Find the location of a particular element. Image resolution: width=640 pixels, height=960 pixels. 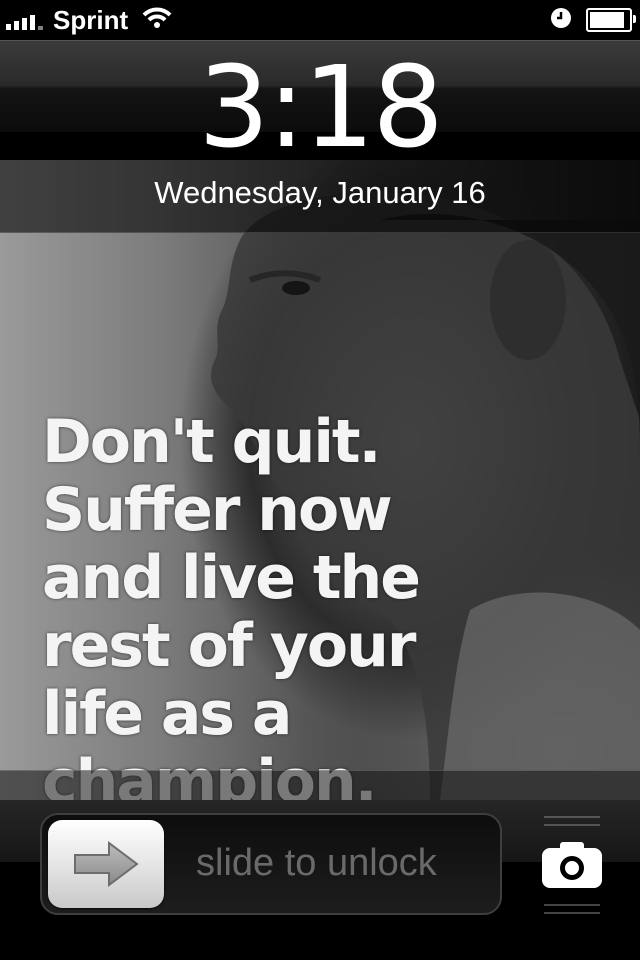

signal-bars-icon is located at coordinates (24, 20).